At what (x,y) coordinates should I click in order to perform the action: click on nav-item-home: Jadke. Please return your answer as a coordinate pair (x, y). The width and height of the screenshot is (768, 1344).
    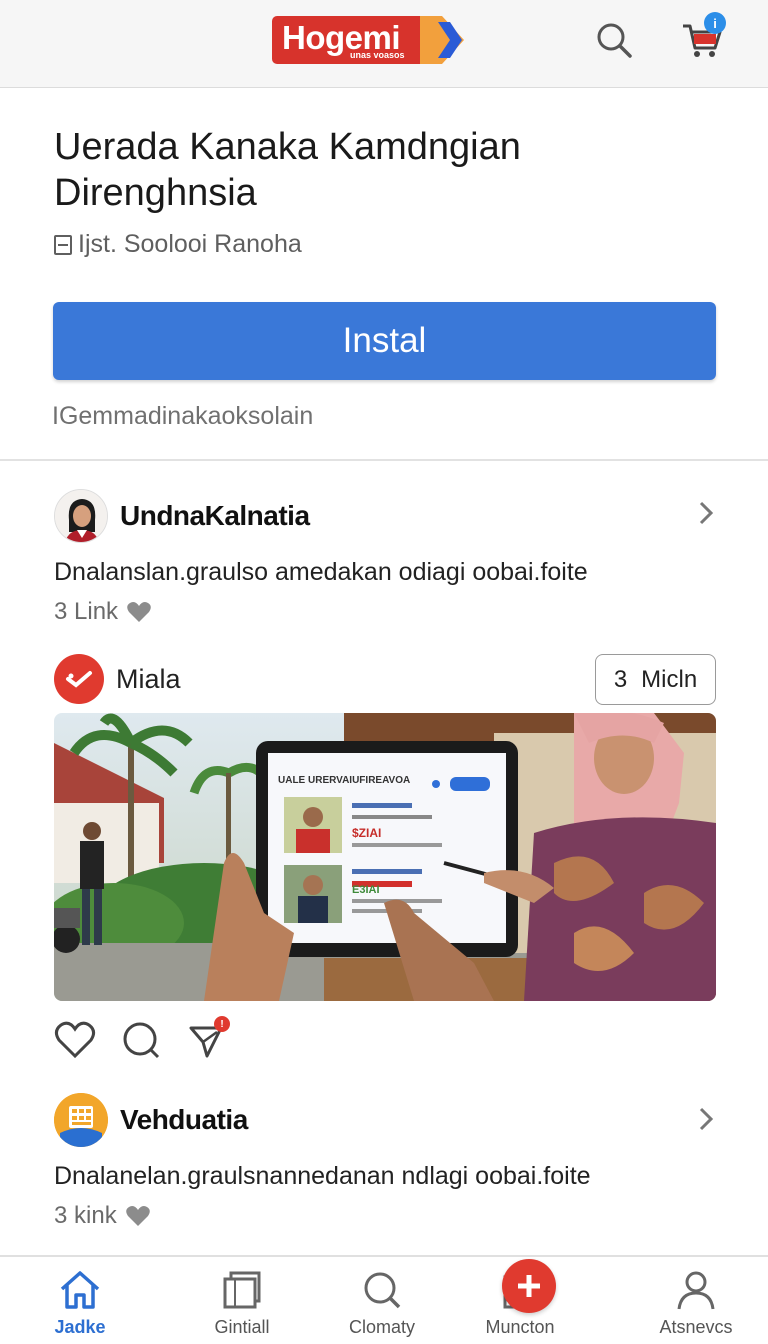
    Looking at the image, I should click on (80, 1303).